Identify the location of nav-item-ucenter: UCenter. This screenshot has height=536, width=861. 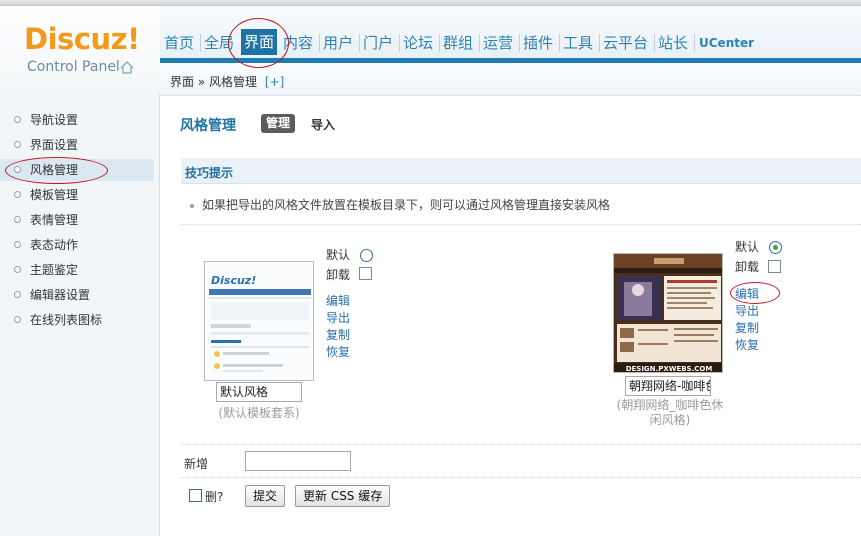
(726, 43).